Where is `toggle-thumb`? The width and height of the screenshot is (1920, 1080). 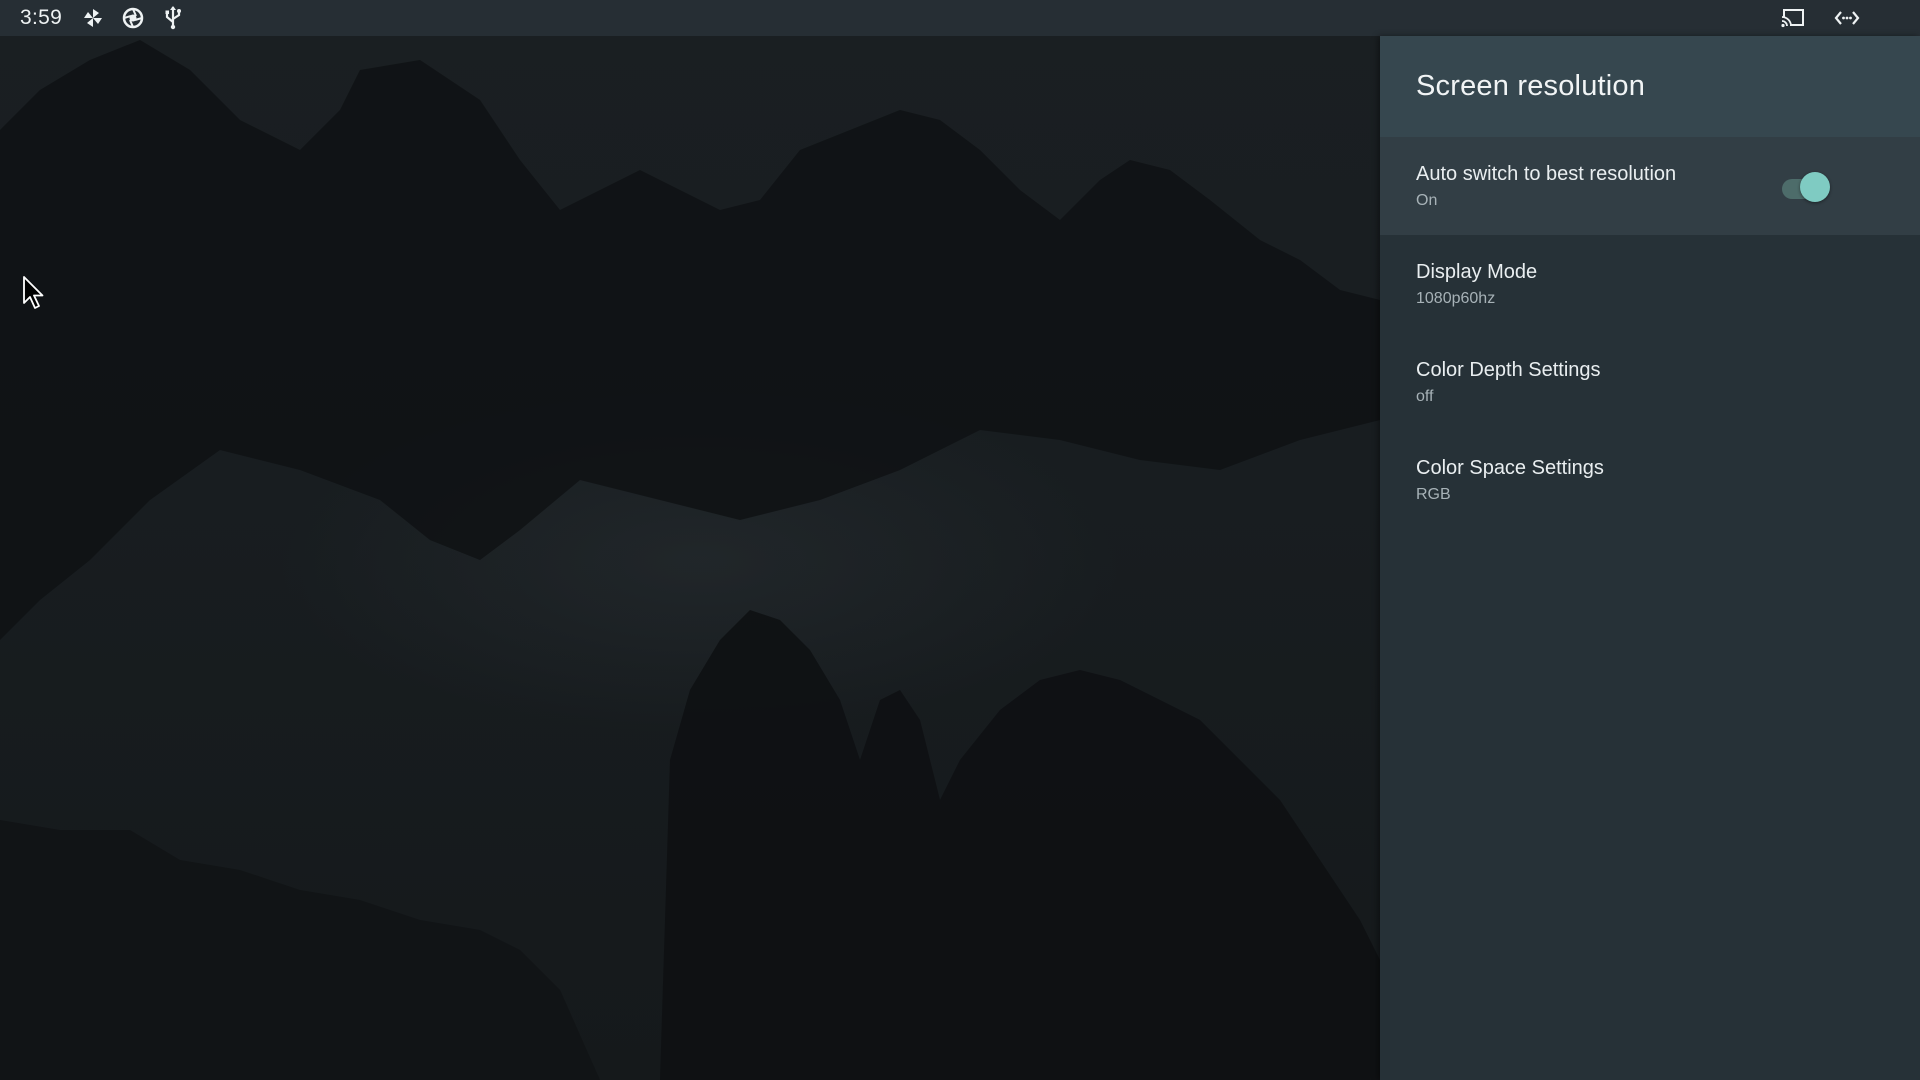 toggle-thumb is located at coordinates (1815, 187).